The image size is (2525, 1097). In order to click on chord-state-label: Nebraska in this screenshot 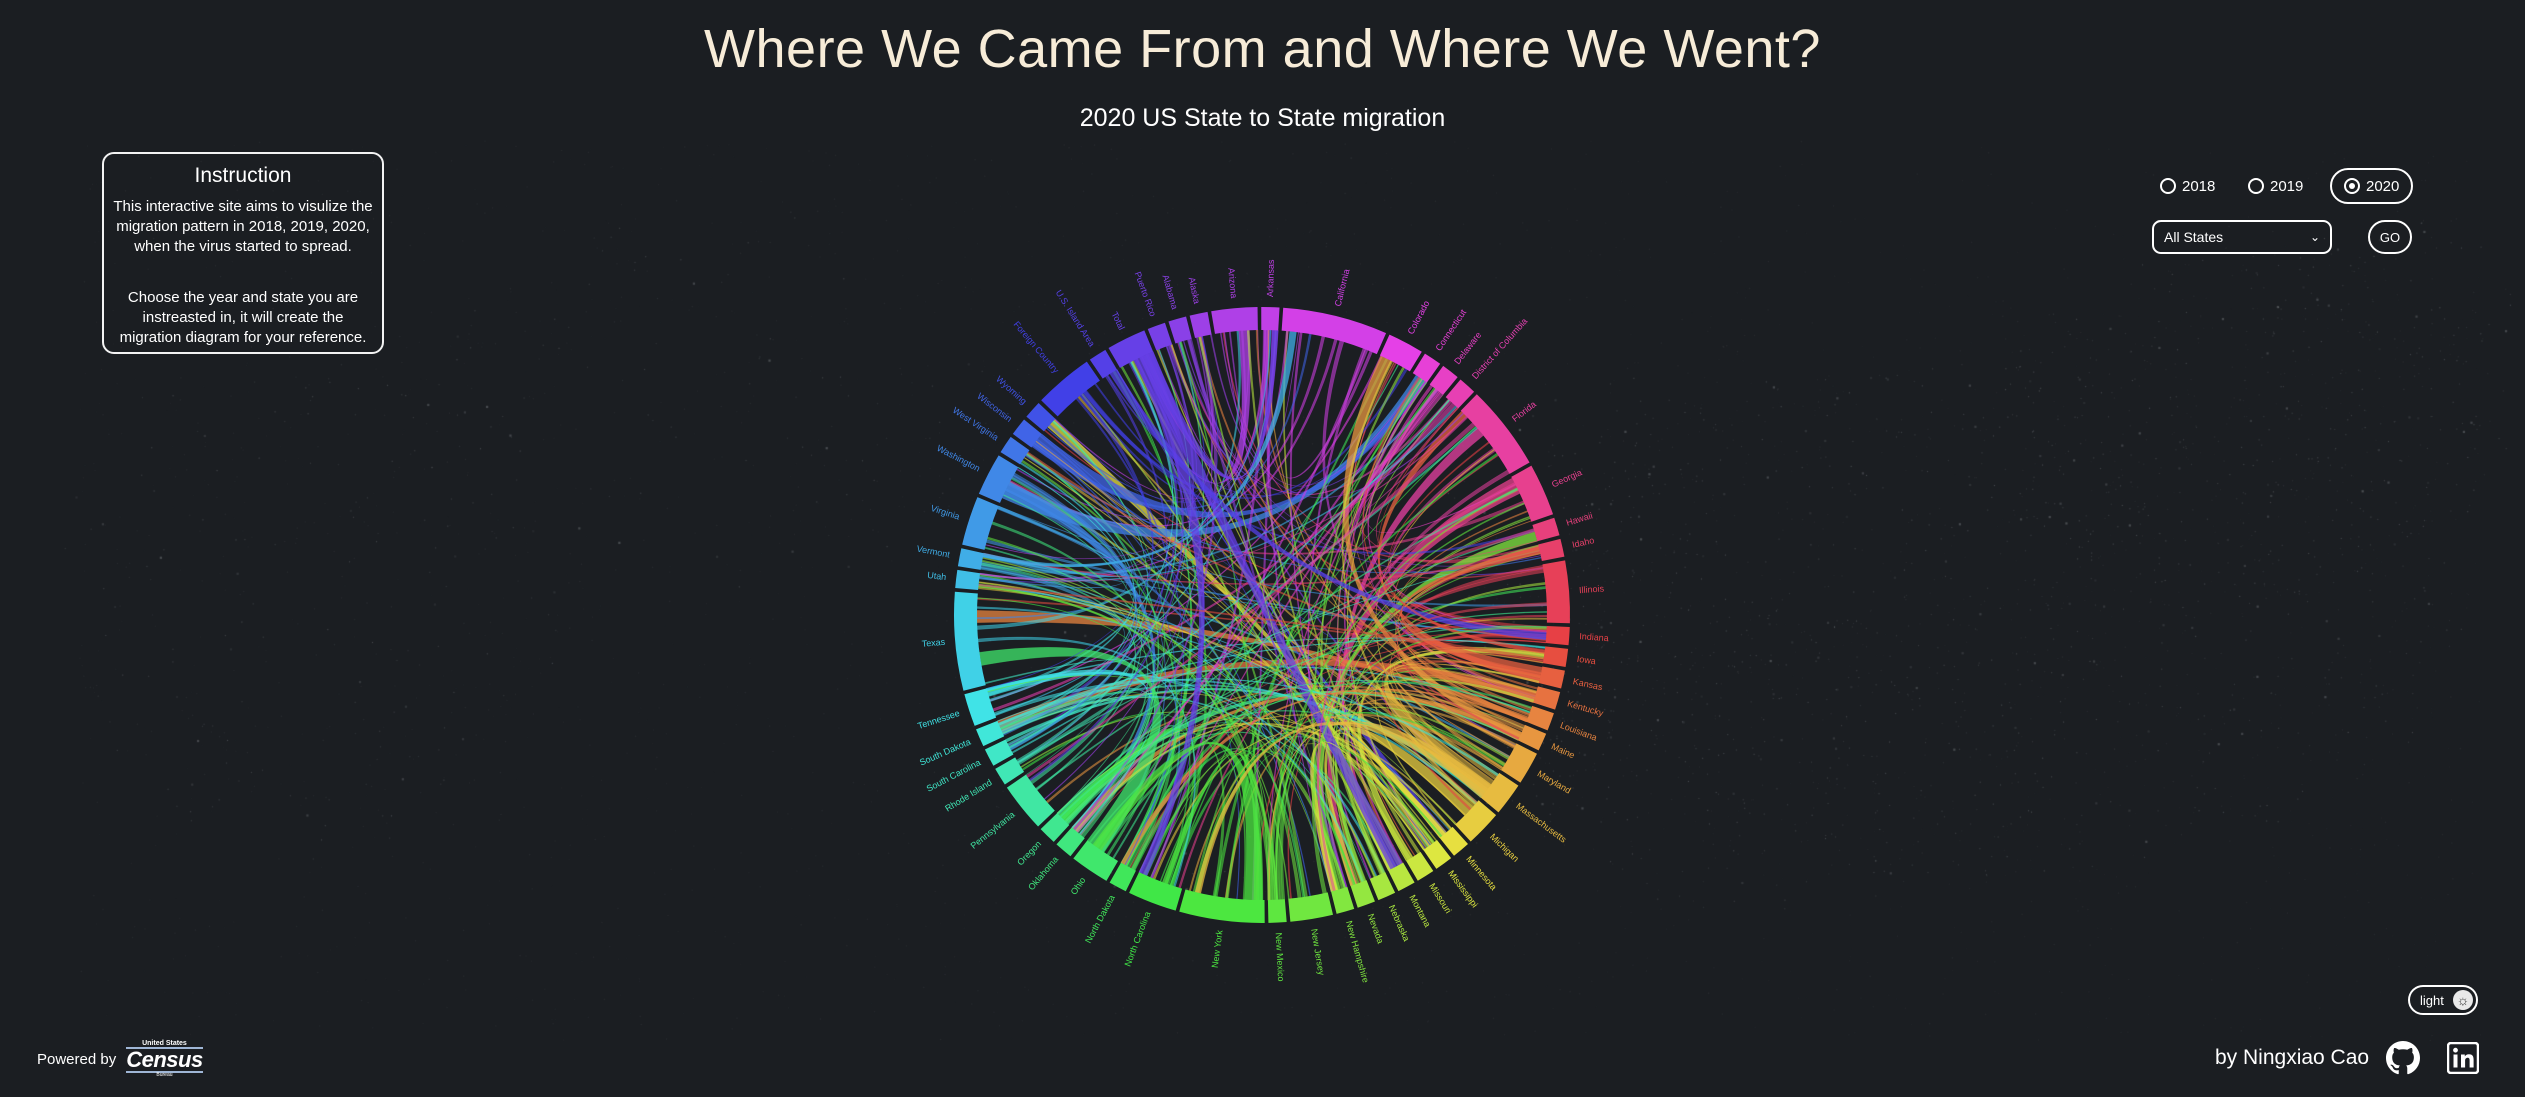, I will do `click(1399, 922)`.